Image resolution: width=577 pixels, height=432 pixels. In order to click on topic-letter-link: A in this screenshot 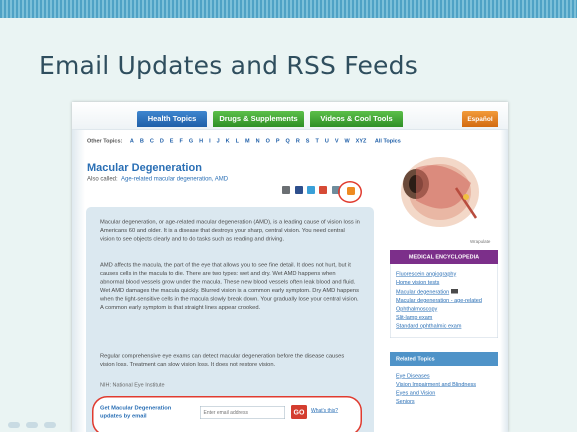, I will do `click(132, 141)`.